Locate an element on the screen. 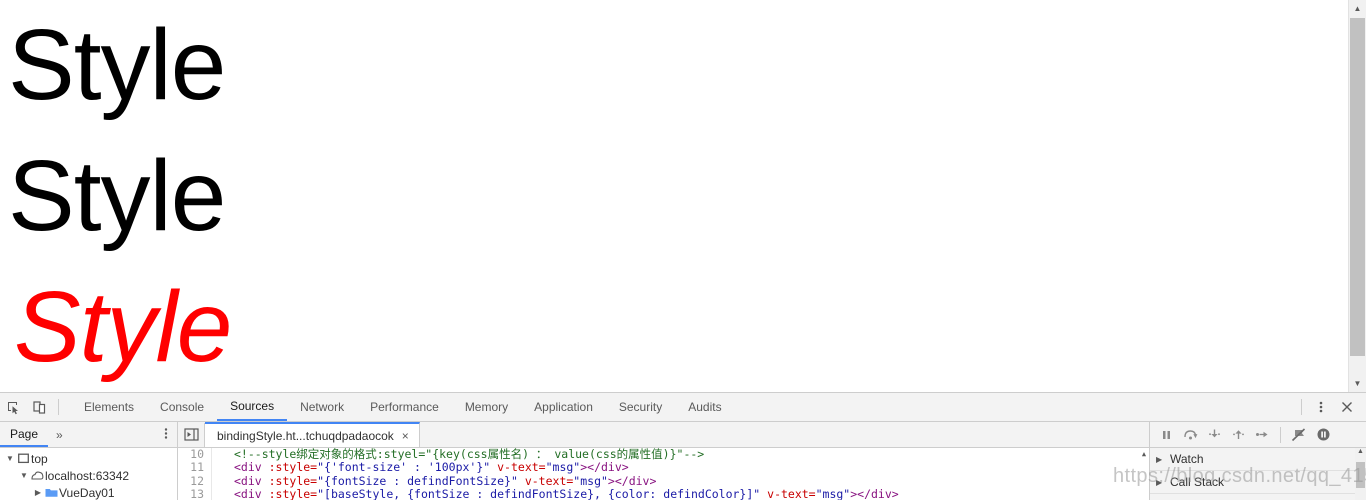  debugger-section-watch: ▶ Watch is located at coordinates (1258, 459).